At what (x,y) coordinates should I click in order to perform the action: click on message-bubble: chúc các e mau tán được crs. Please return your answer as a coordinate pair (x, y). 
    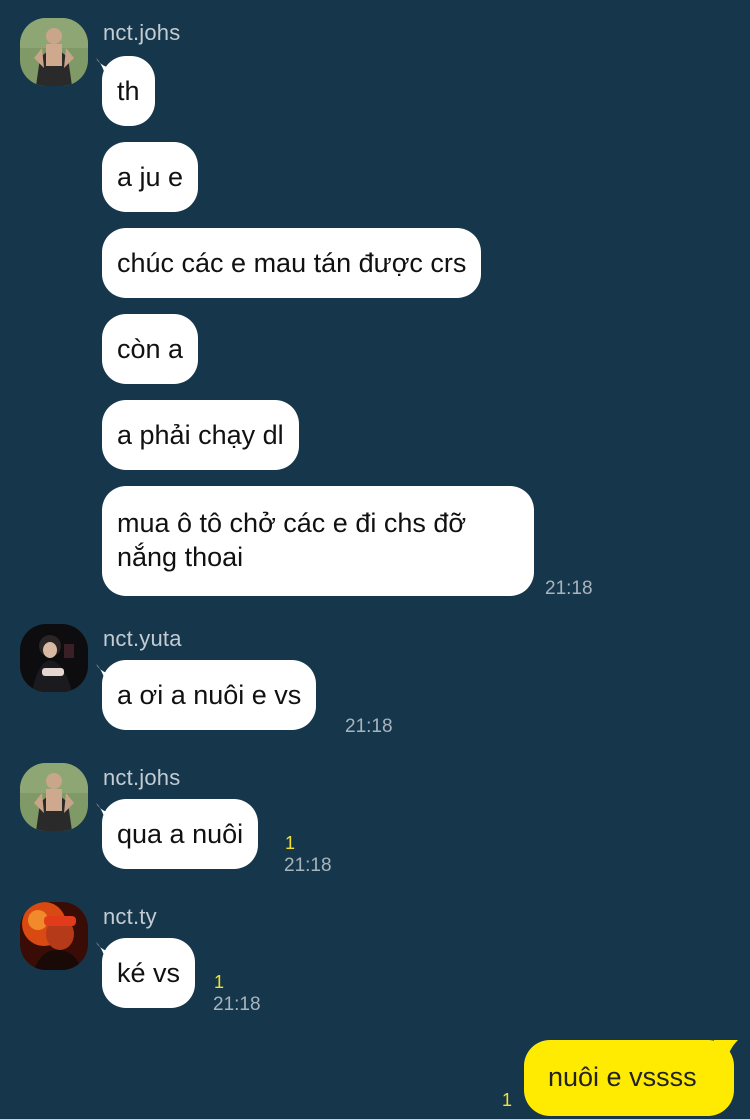
    Looking at the image, I should click on (292, 263).